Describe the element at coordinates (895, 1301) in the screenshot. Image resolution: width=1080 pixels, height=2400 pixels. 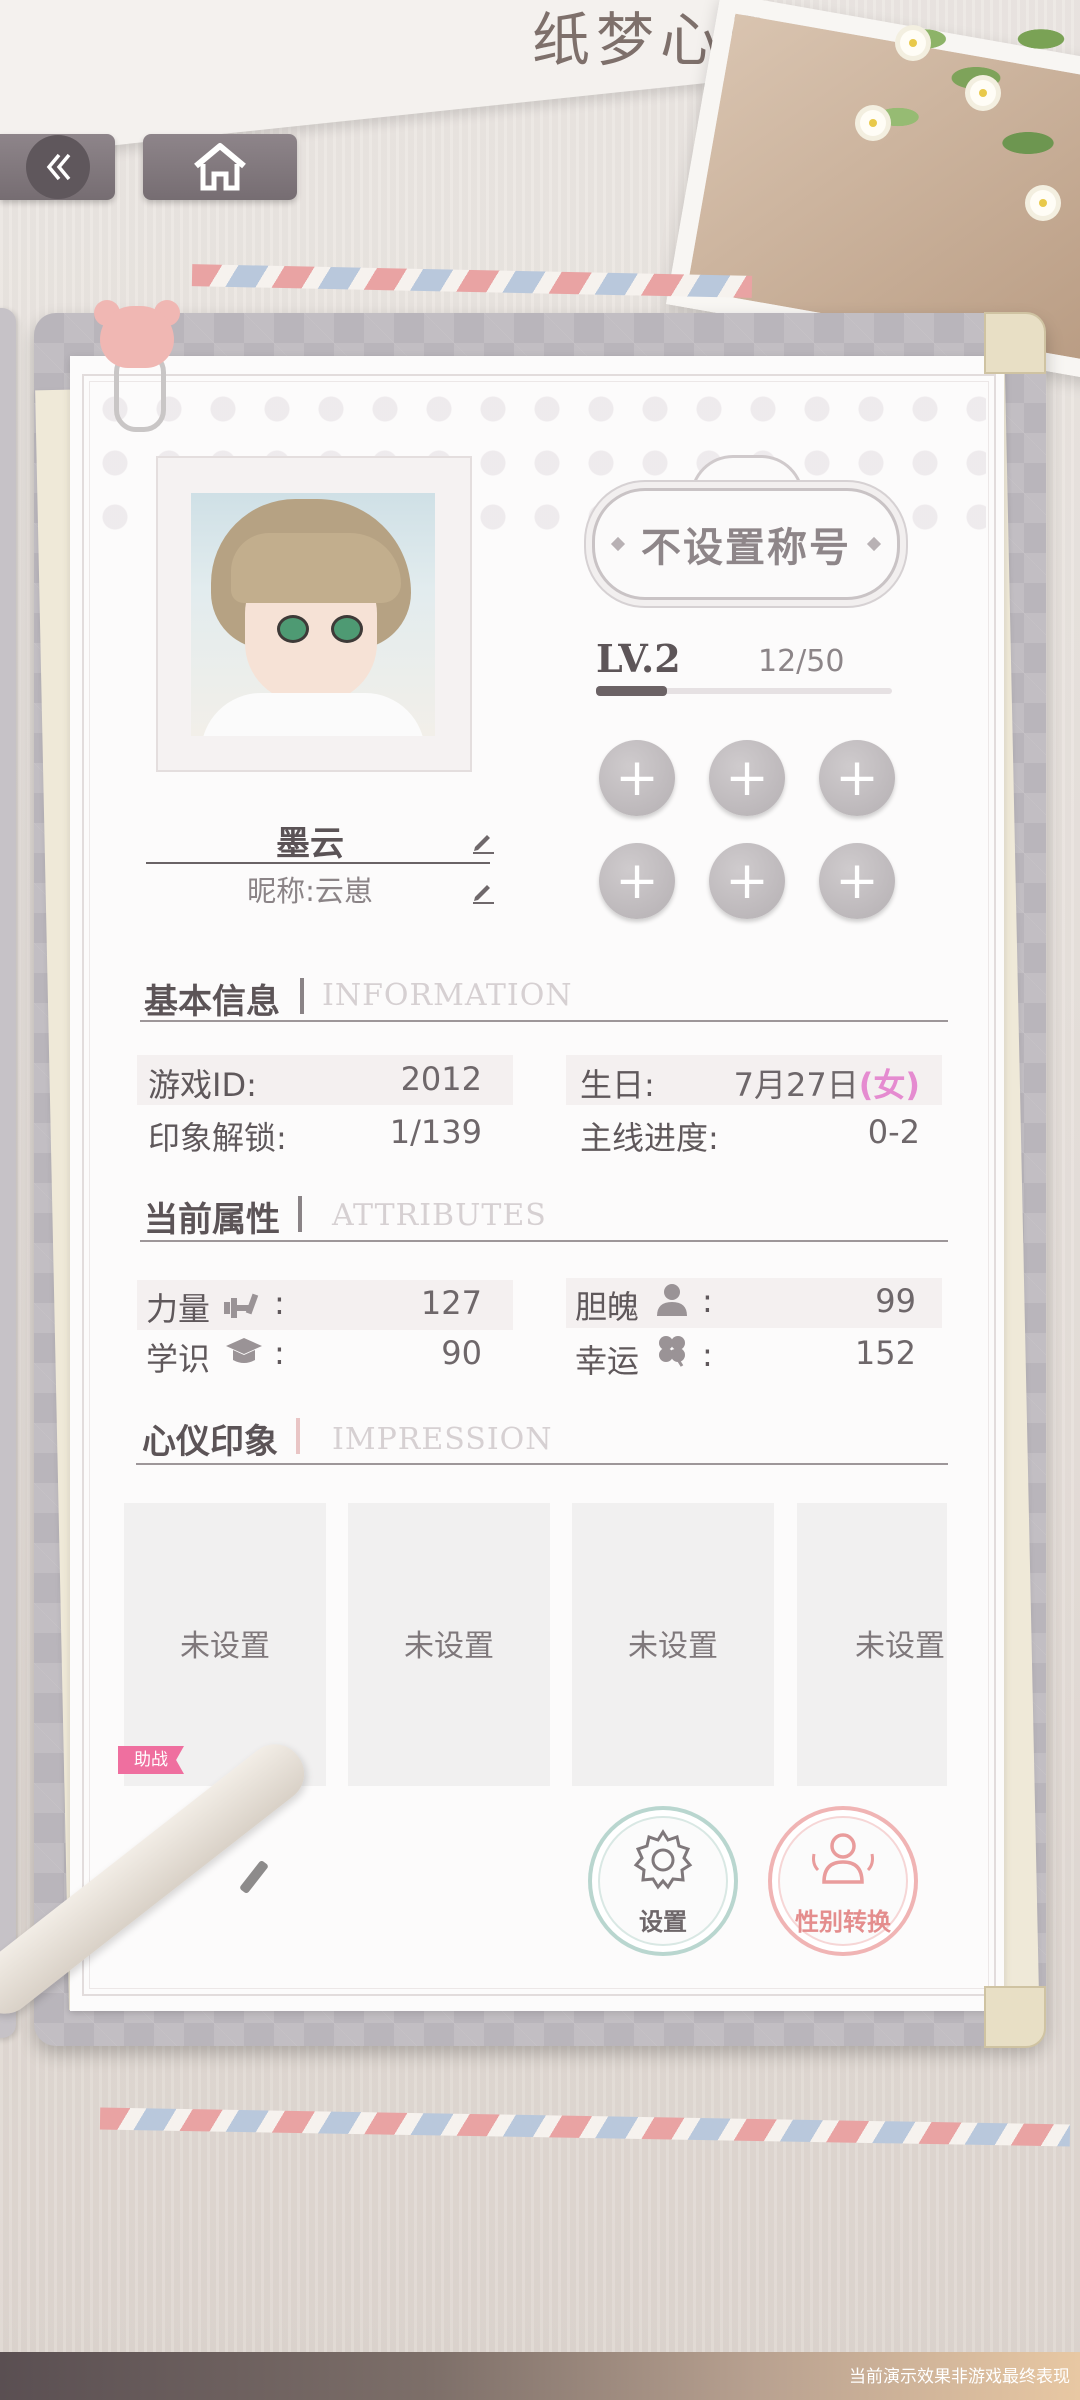
I see `courage-value: 99` at that location.